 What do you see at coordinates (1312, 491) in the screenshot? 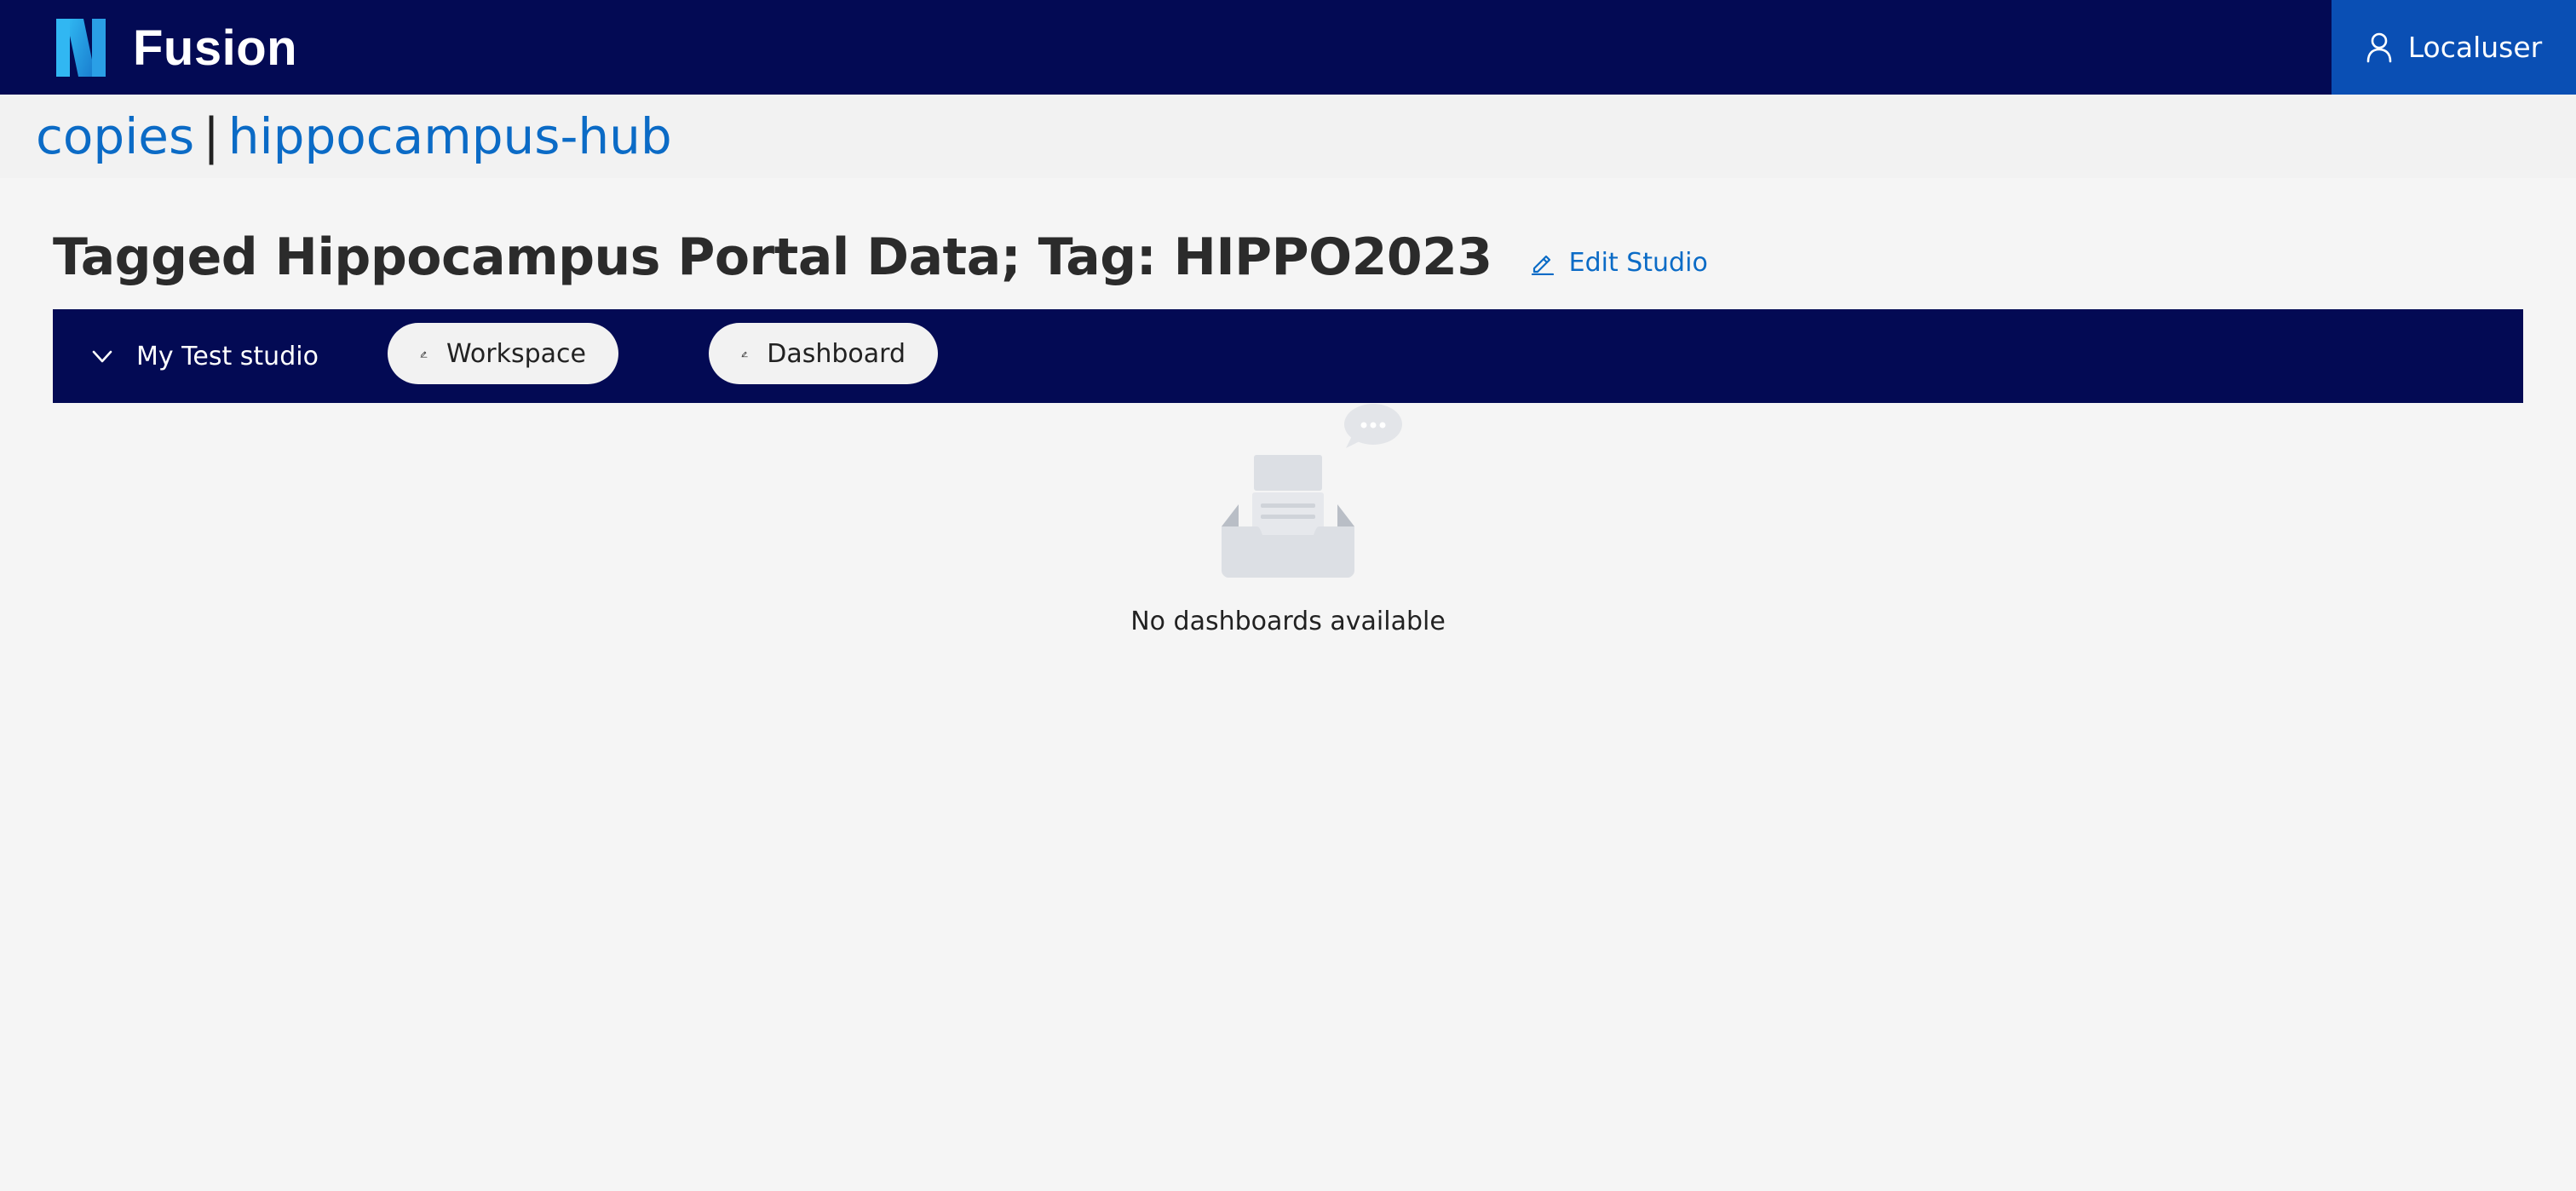
I see `empty-inbox-icon` at bounding box center [1312, 491].